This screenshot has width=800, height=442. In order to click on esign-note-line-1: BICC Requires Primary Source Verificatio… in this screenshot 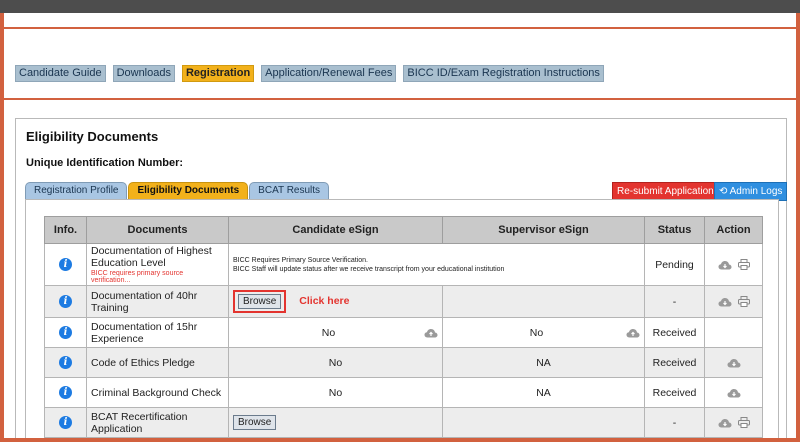, I will do `click(300, 260)`.